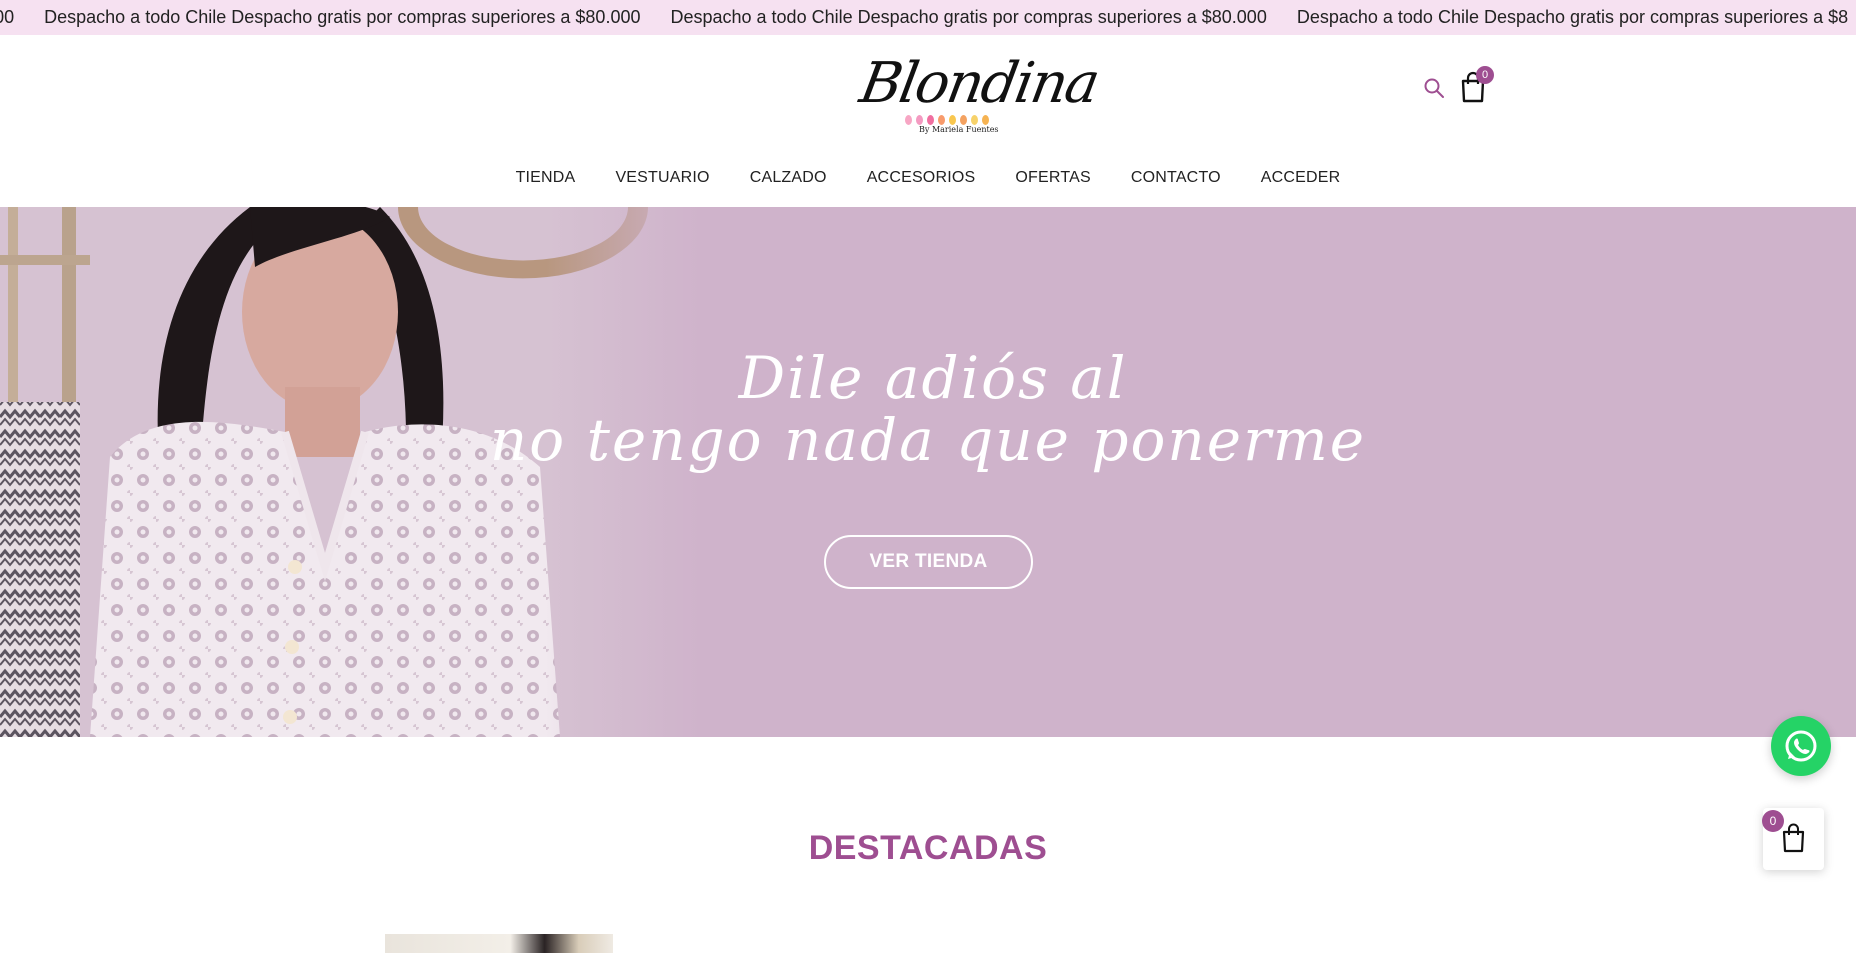 The width and height of the screenshot is (1856, 953). What do you see at coordinates (928, 848) in the screenshot?
I see `featured-section-title: DESTACADAS` at bounding box center [928, 848].